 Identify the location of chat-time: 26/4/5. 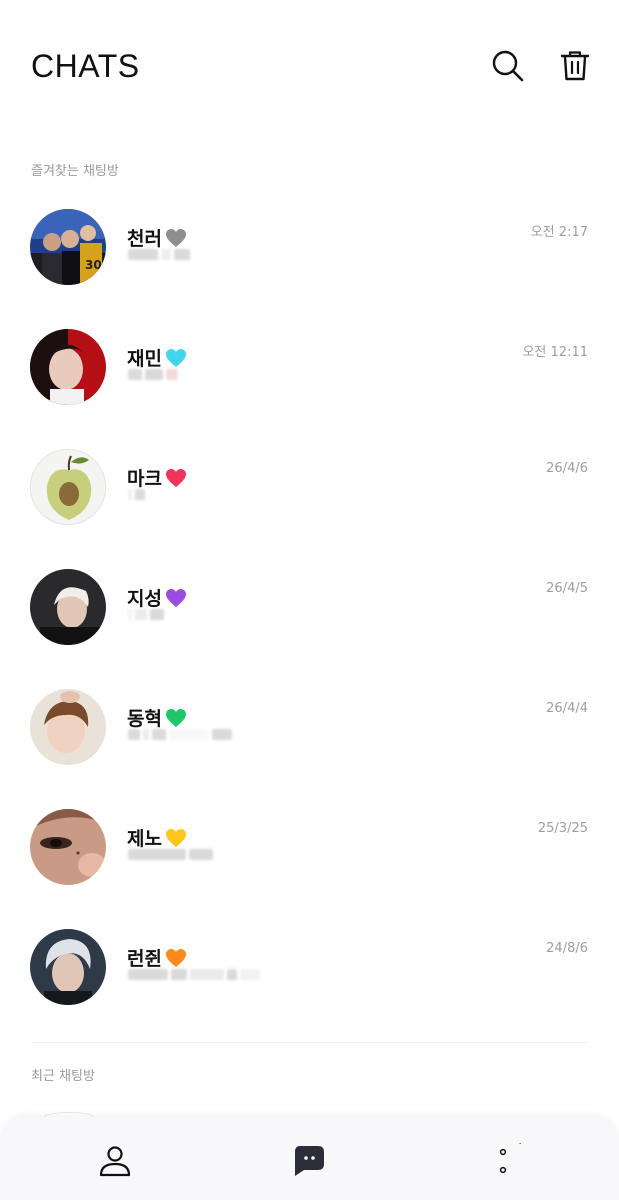
(567, 588).